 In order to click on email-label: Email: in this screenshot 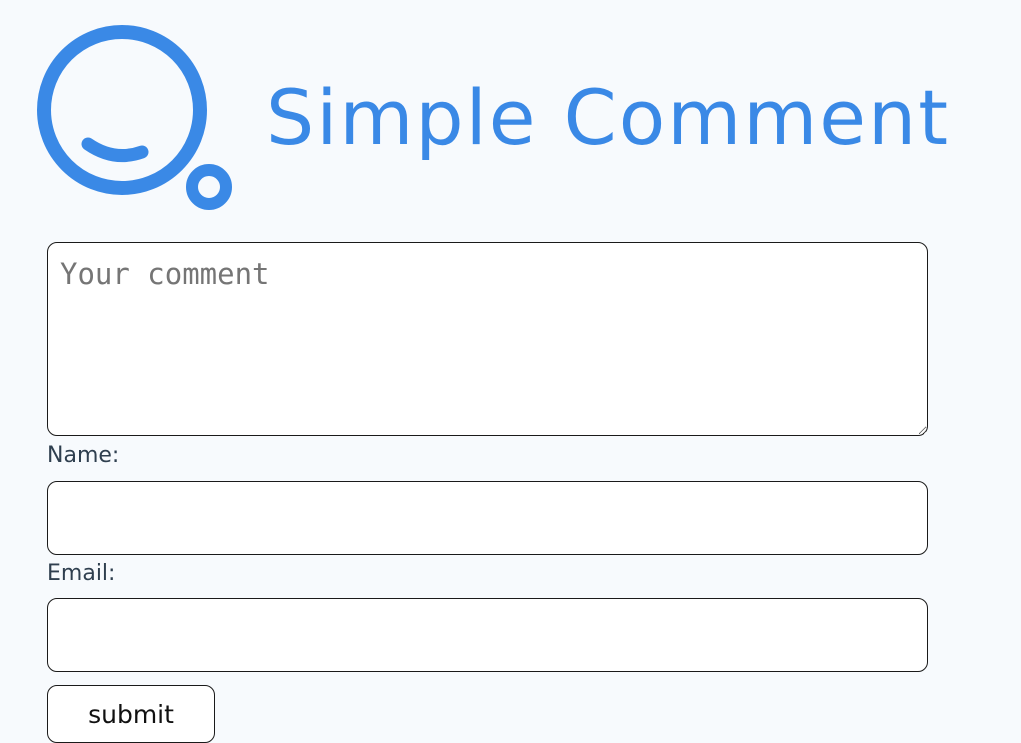, I will do `click(81, 573)`.